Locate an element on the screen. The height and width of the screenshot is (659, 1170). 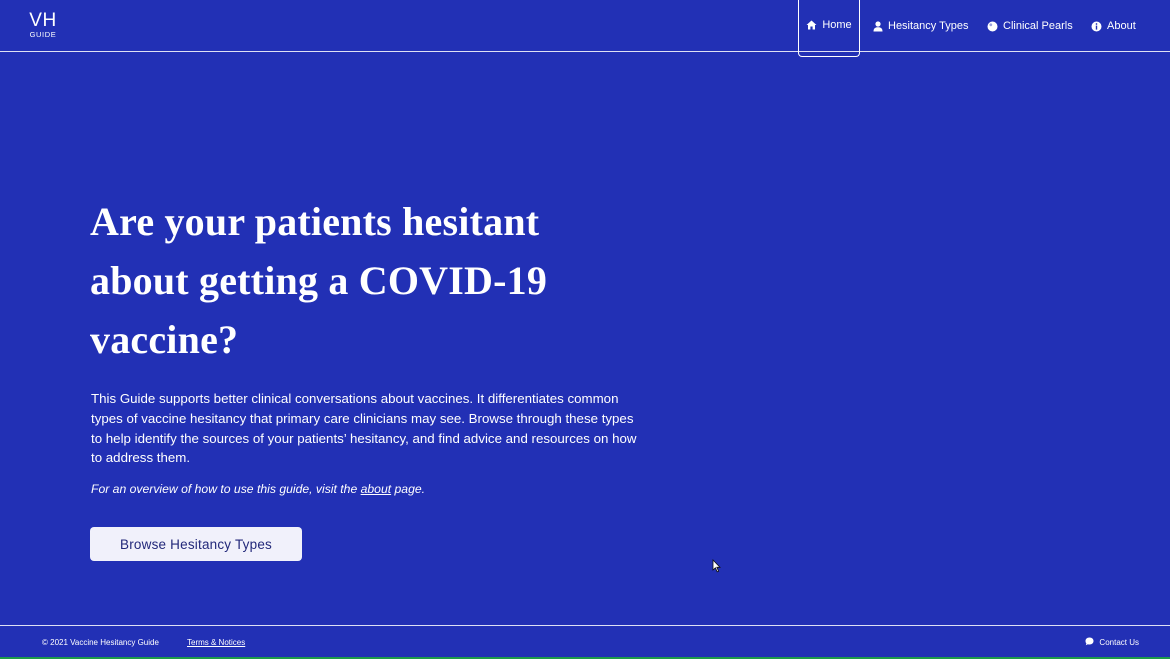
info-icon is located at coordinates (1096, 26).